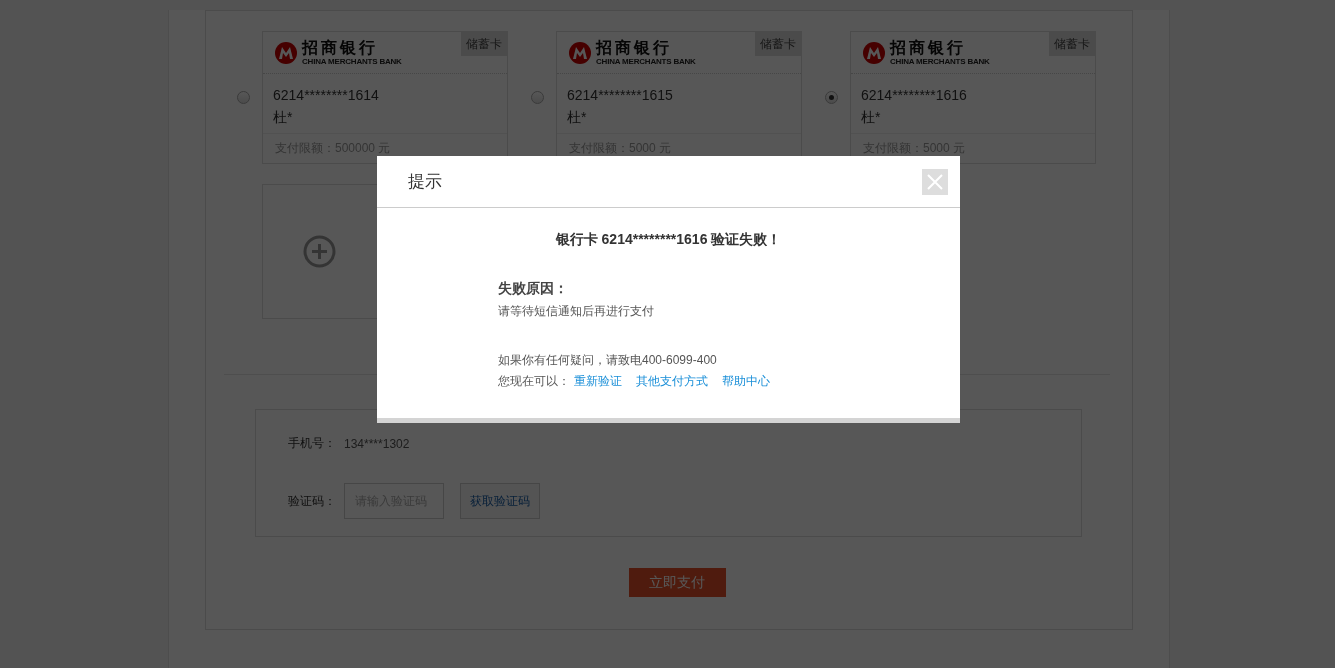  I want to click on phone-number: 134****1302, so click(377, 443).